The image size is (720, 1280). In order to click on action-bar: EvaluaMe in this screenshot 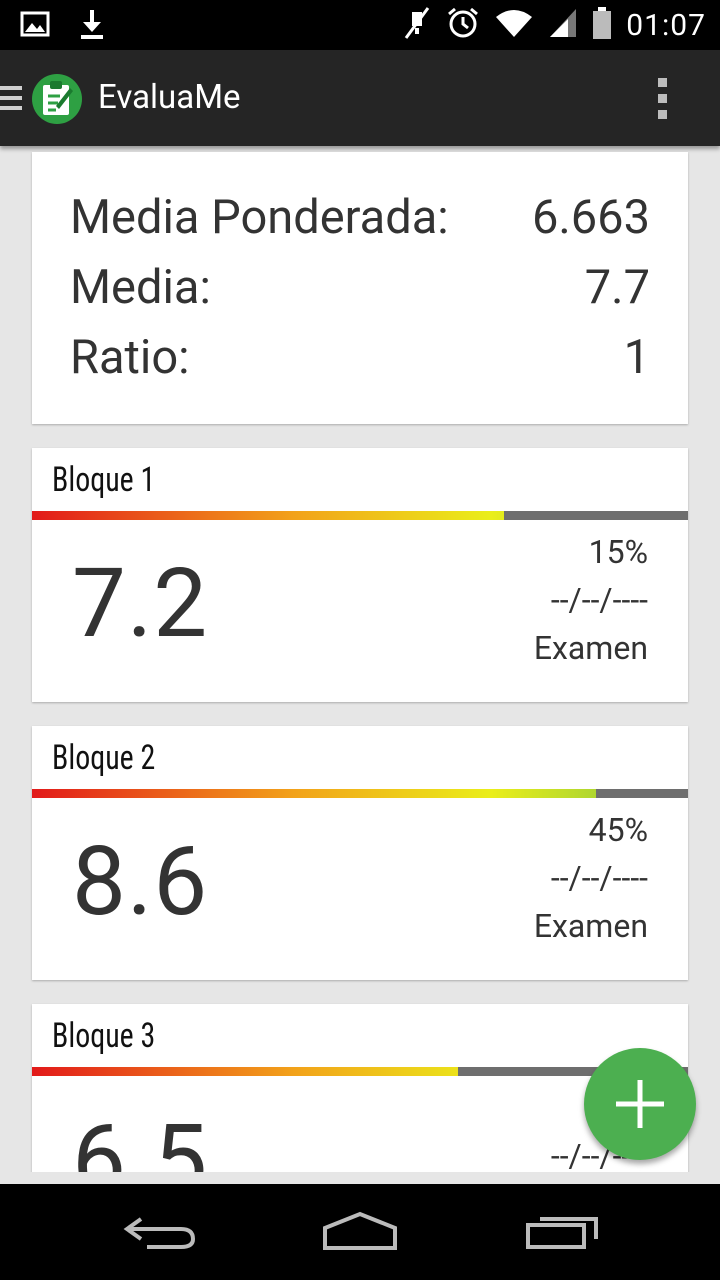, I will do `click(360, 98)`.